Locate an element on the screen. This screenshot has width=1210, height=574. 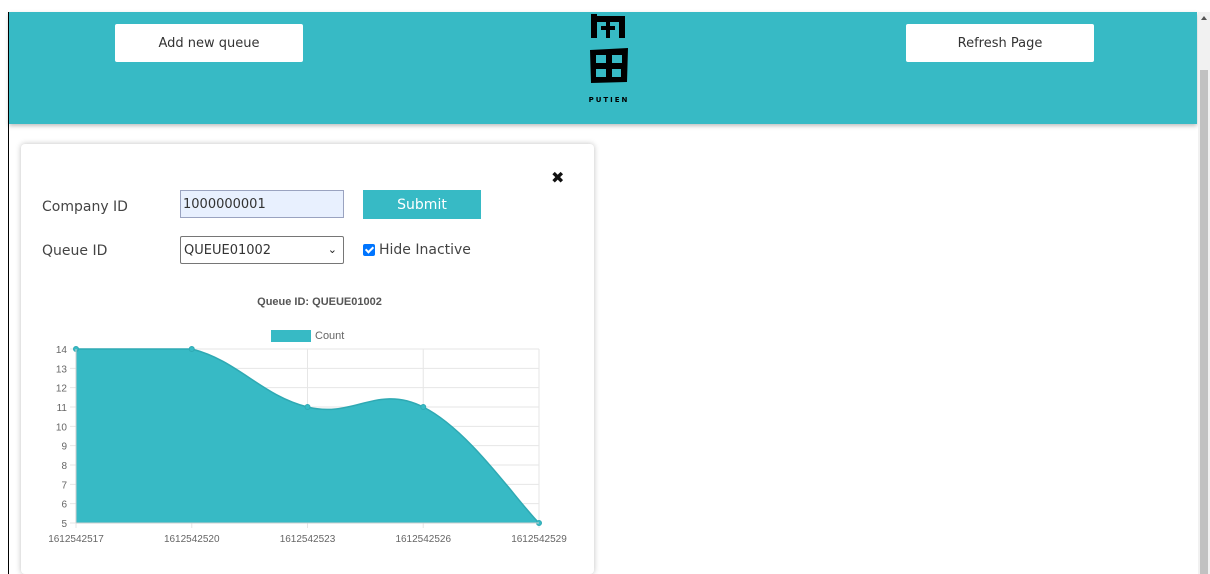
logo-text: PUTIEN is located at coordinates (609, 100).